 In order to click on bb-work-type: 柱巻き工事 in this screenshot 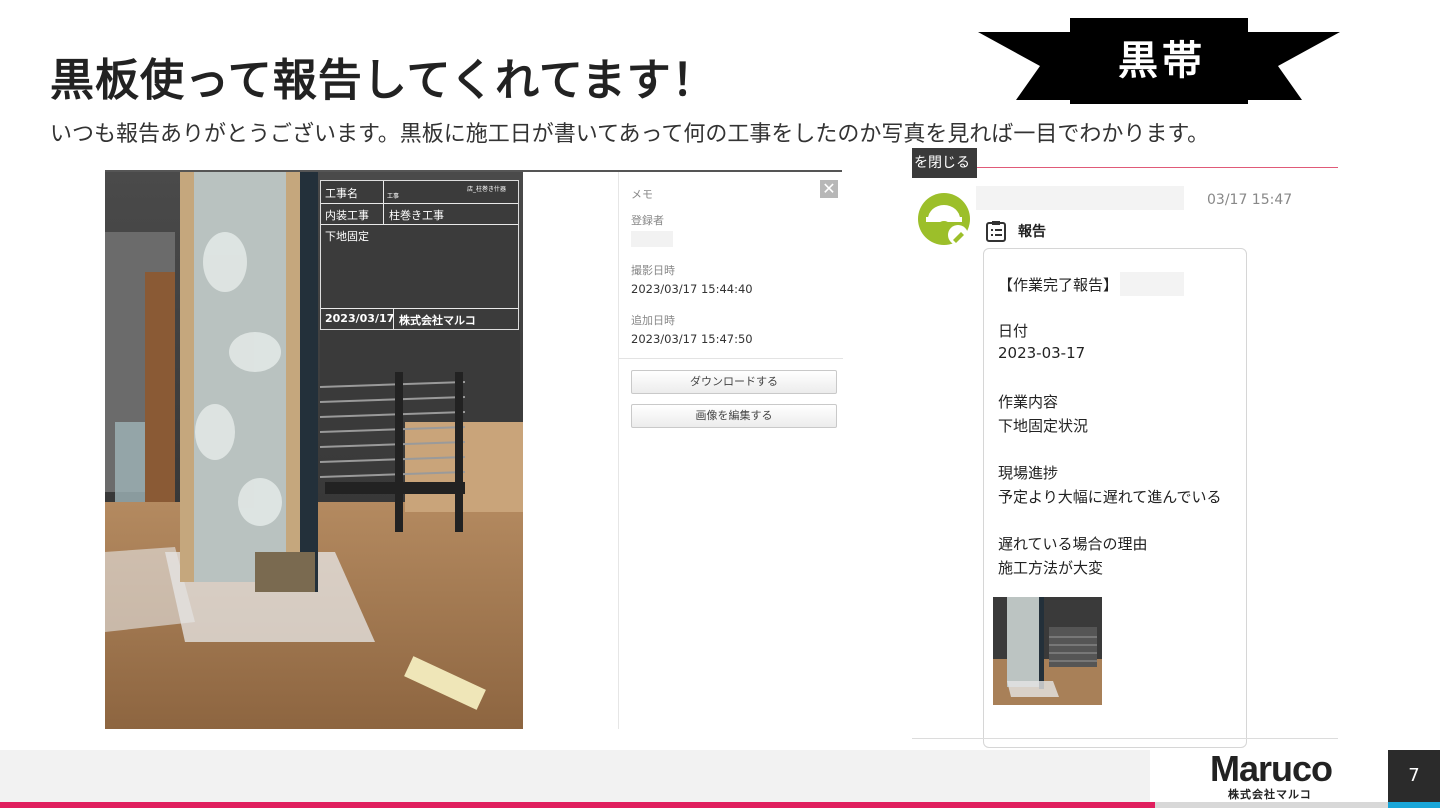, I will do `click(416, 215)`.